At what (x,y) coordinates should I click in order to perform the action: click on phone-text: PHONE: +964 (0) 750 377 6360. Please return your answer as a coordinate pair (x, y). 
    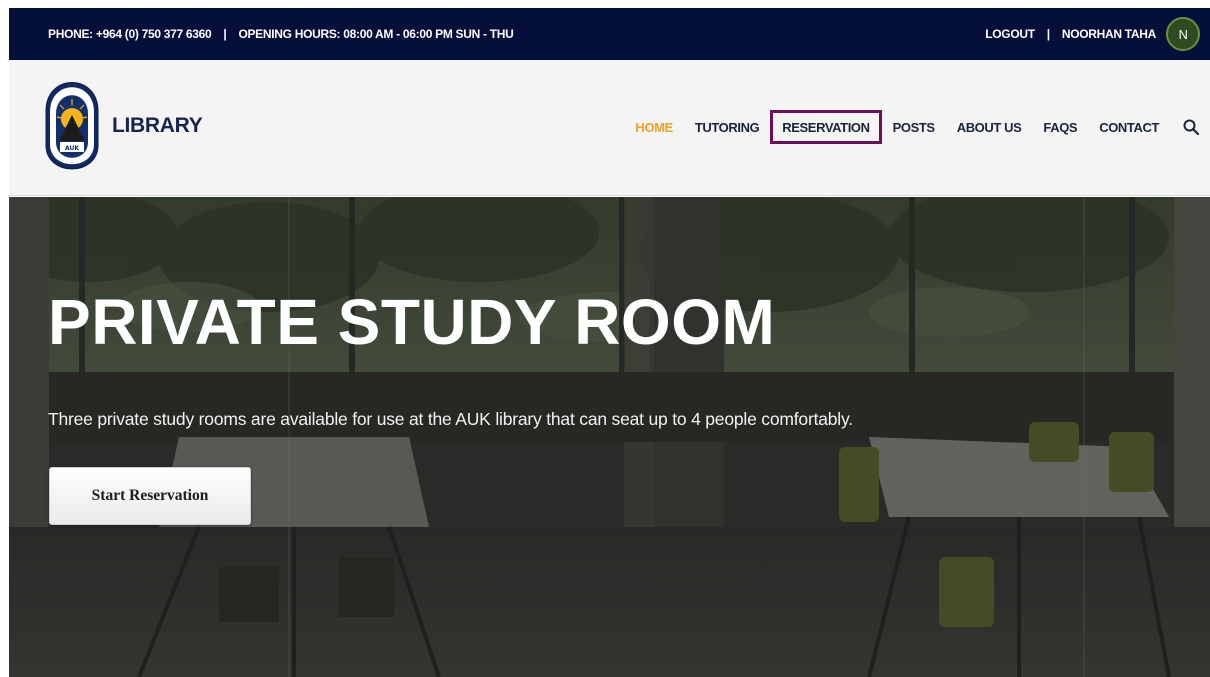
    Looking at the image, I should click on (130, 34).